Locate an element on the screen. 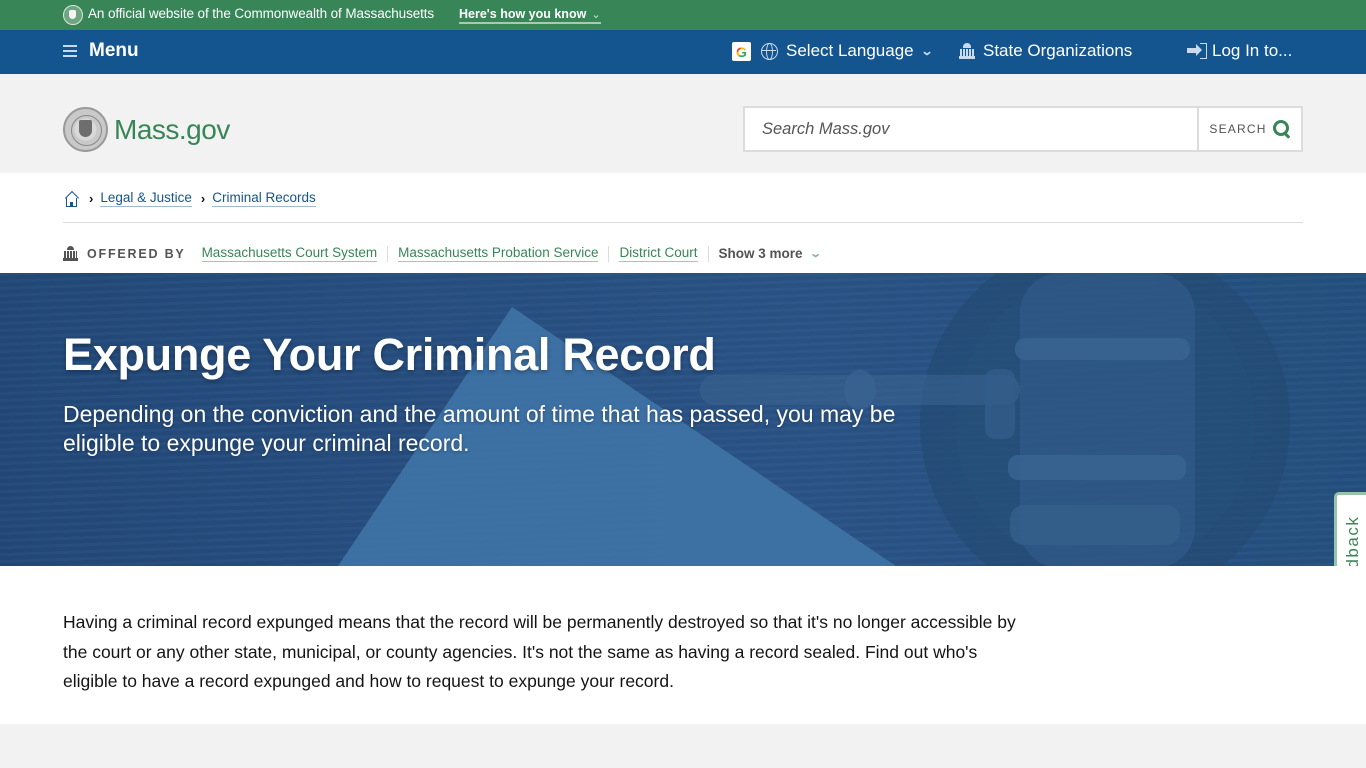 Image resolution: width=1366 pixels, height=768 pixels. page-title: Expunge Your Criminal Record is located at coordinates (389, 354).